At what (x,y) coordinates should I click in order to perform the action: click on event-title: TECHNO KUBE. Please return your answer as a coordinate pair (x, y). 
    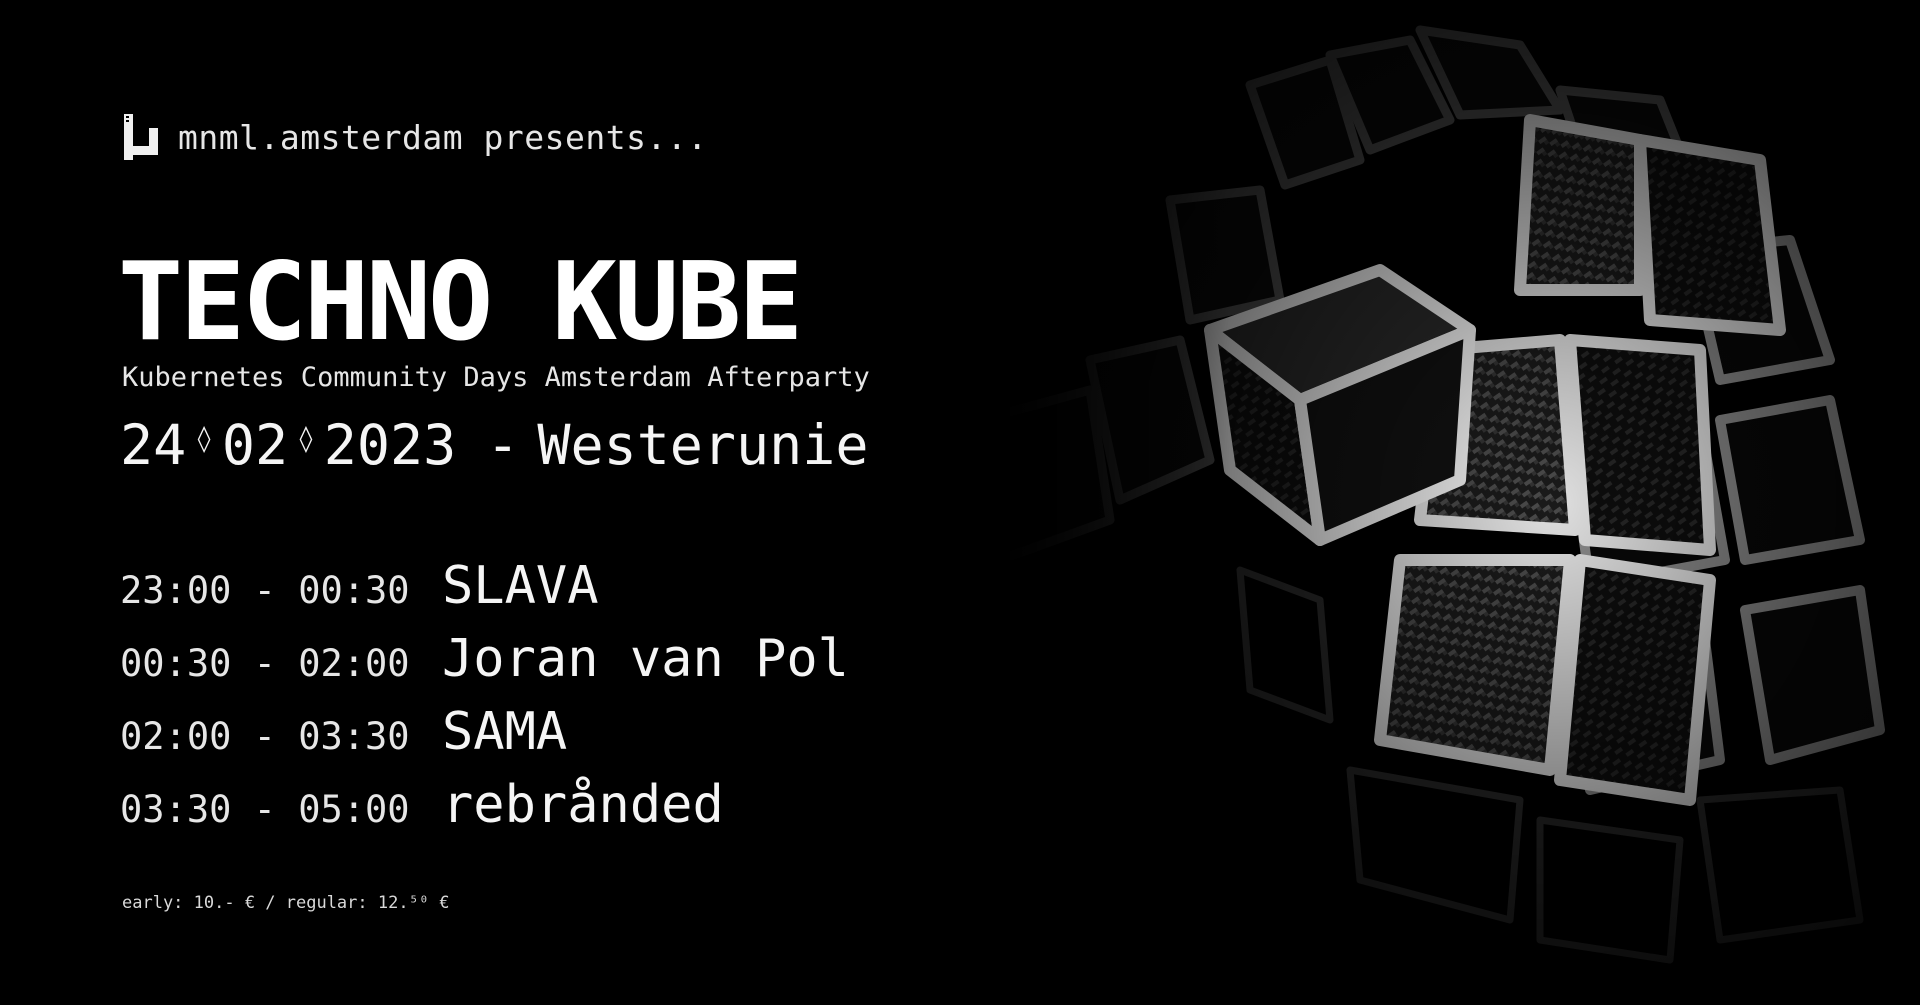
    Looking at the image, I should click on (460, 302).